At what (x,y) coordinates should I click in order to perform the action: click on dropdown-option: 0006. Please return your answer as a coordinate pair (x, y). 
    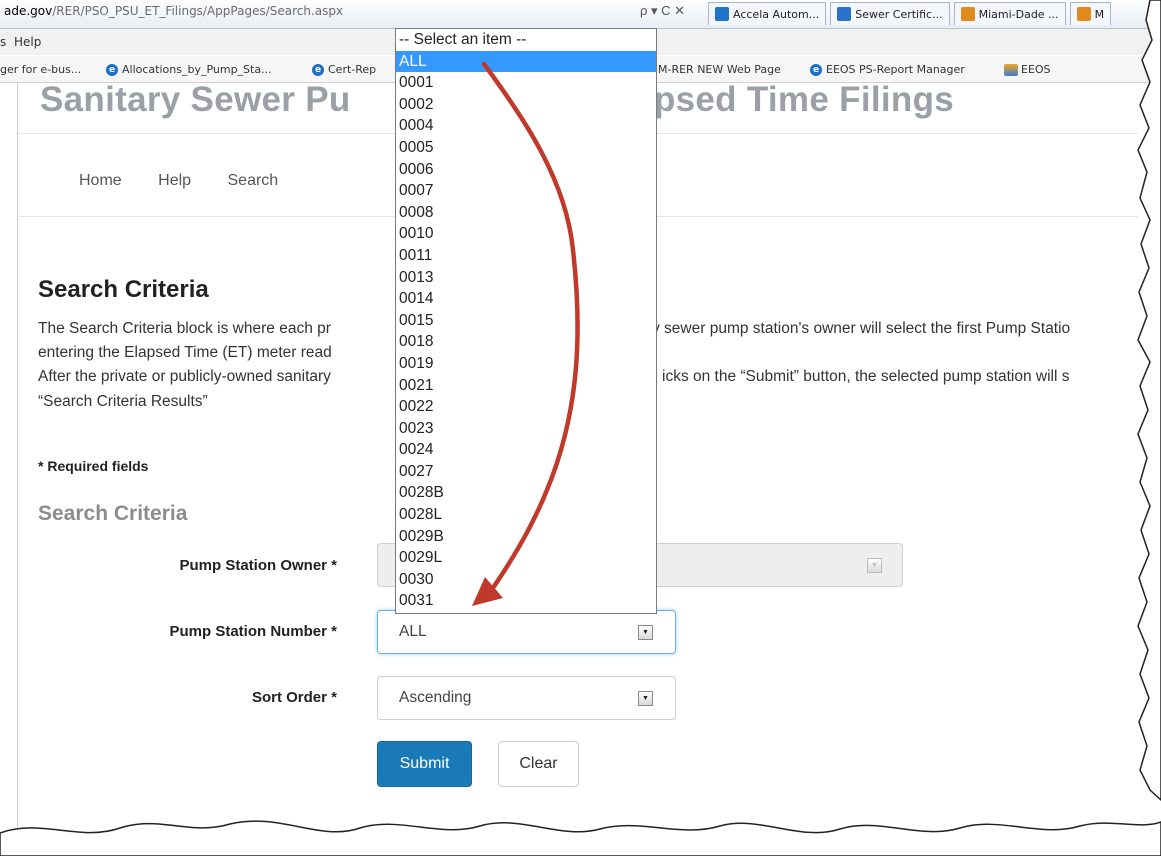
    Looking at the image, I should click on (526, 170).